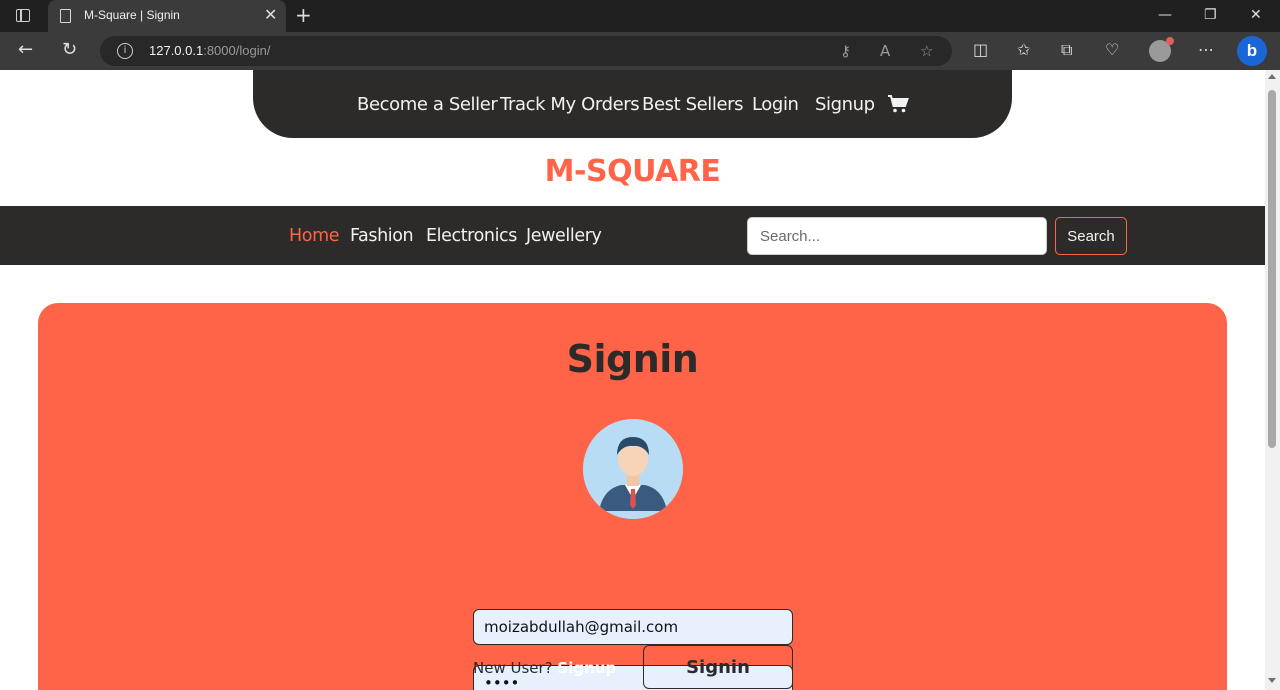 The width and height of the screenshot is (1280, 690). What do you see at coordinates (1091, 236) in the screenshot?
I see `search-button: Search` at bounding box center [1091, 236].